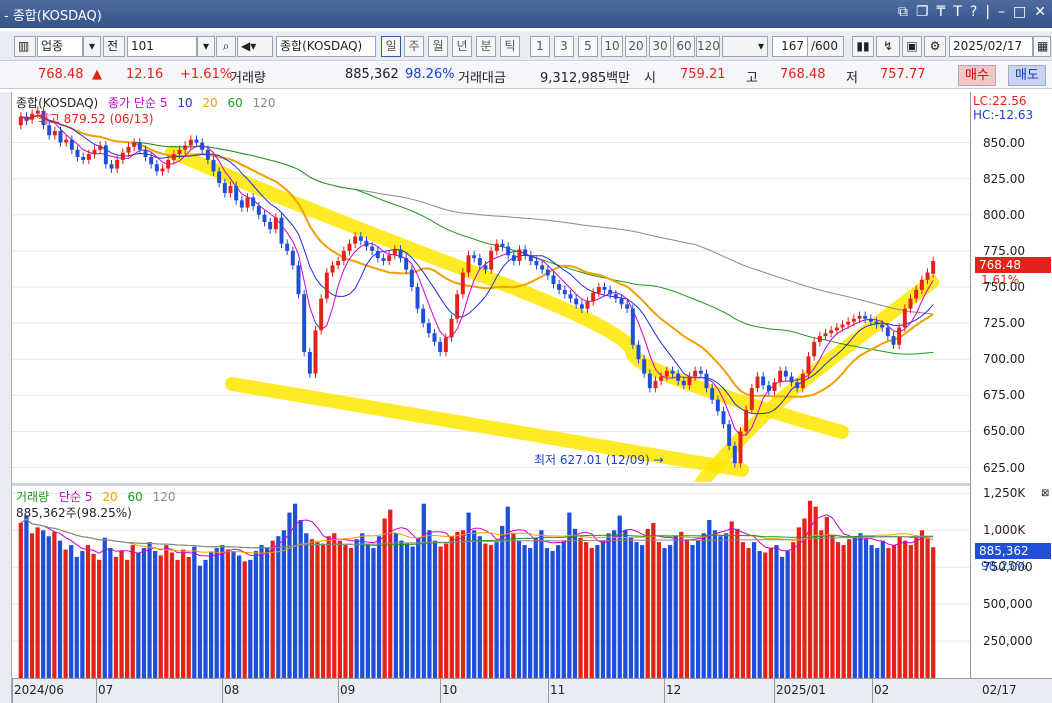 This screenshot has width=1052, height=703. What do you see at coordinates (903, 12) in the screenshot?
I see `restore-icon: ⧉` at bounding box center [903, 12].